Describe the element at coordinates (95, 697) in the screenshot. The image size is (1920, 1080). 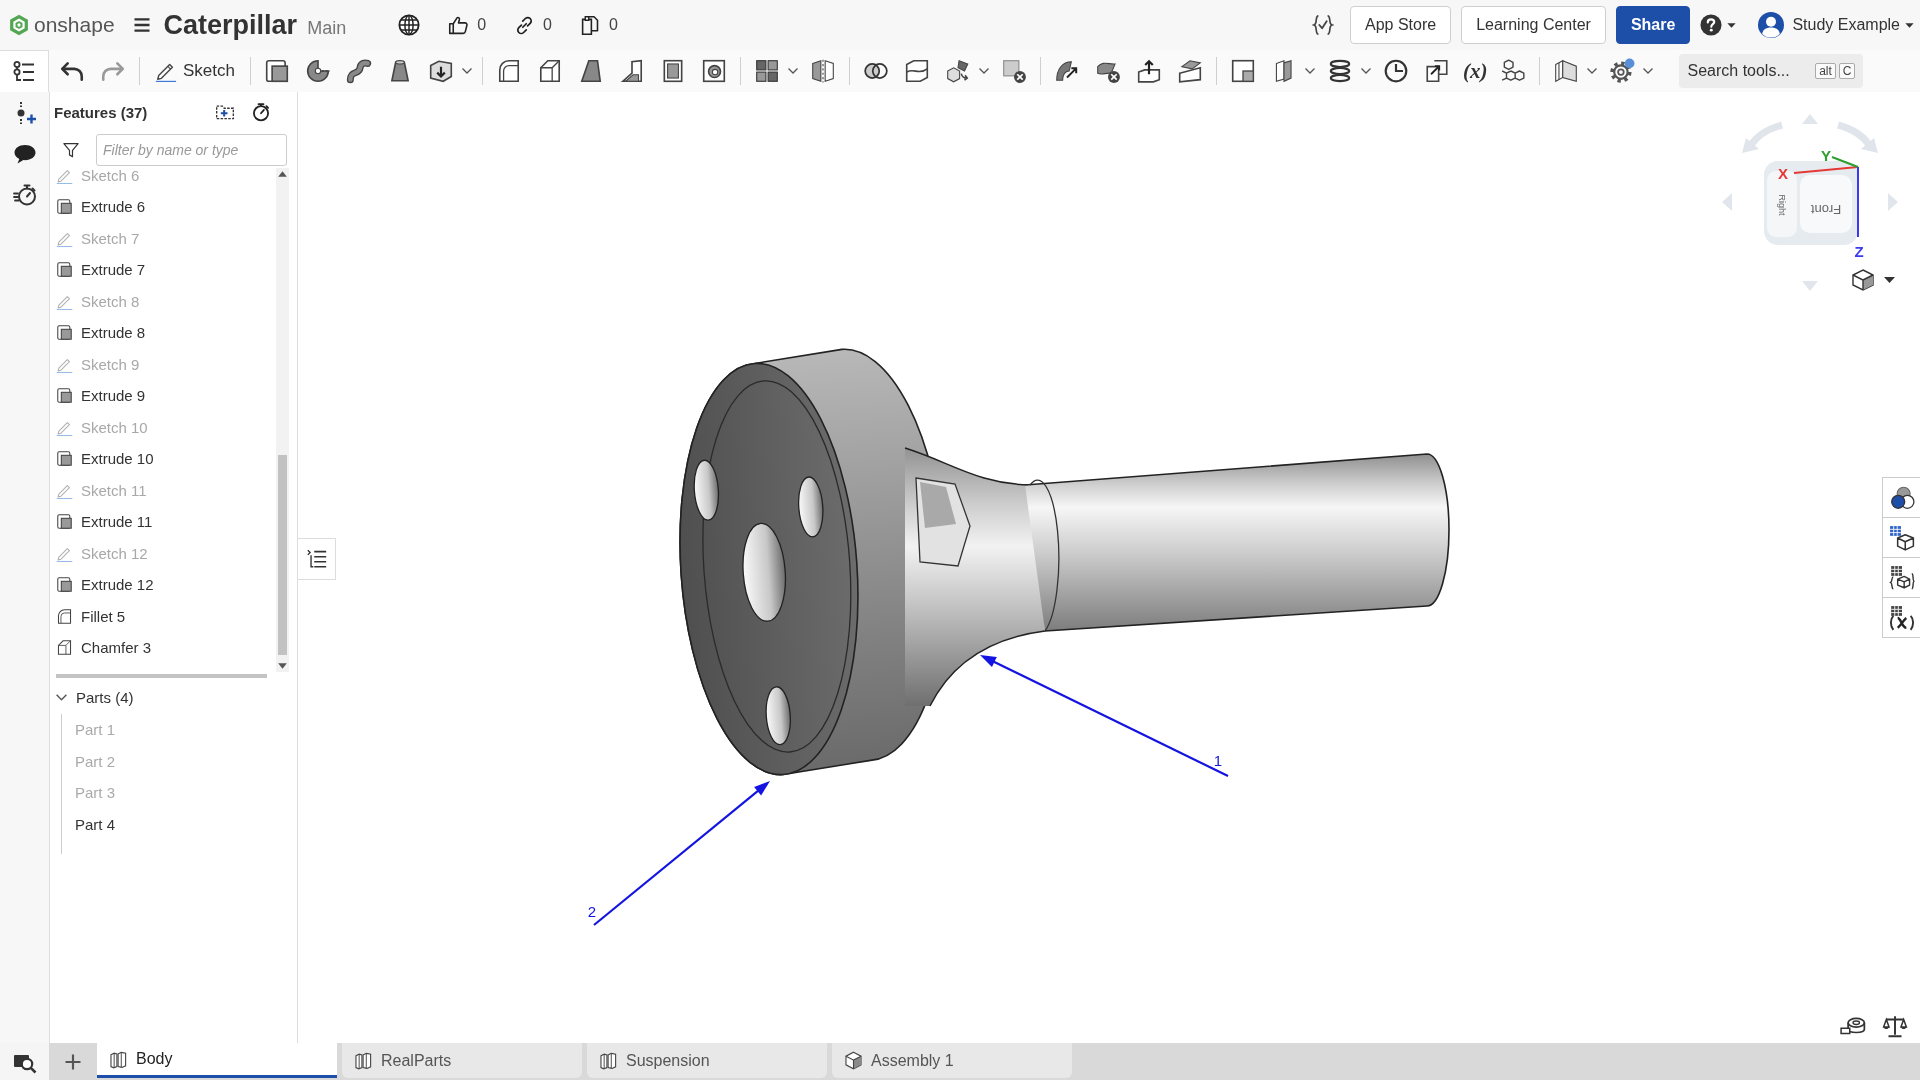
I see `parts-header: Parts (4)` at that location.